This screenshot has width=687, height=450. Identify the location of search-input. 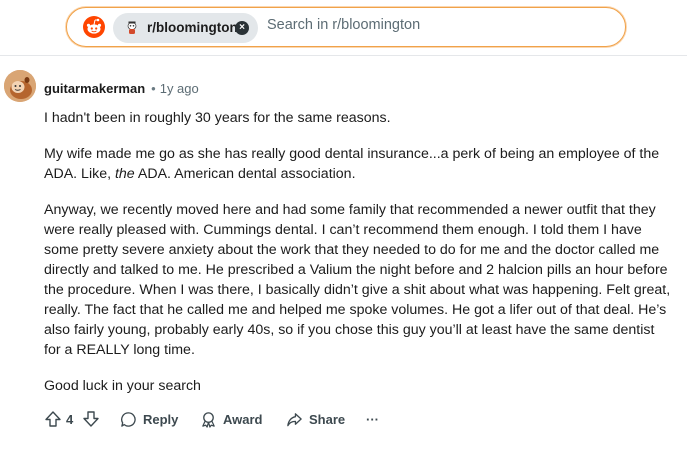
(437, 25).